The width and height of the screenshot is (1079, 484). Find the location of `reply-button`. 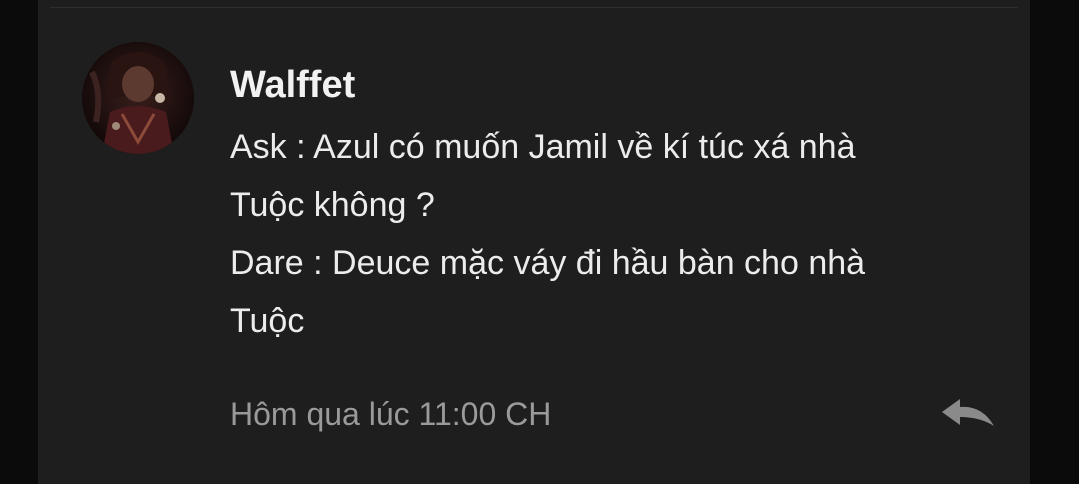

reply-button is located at coordinates (968, 414).